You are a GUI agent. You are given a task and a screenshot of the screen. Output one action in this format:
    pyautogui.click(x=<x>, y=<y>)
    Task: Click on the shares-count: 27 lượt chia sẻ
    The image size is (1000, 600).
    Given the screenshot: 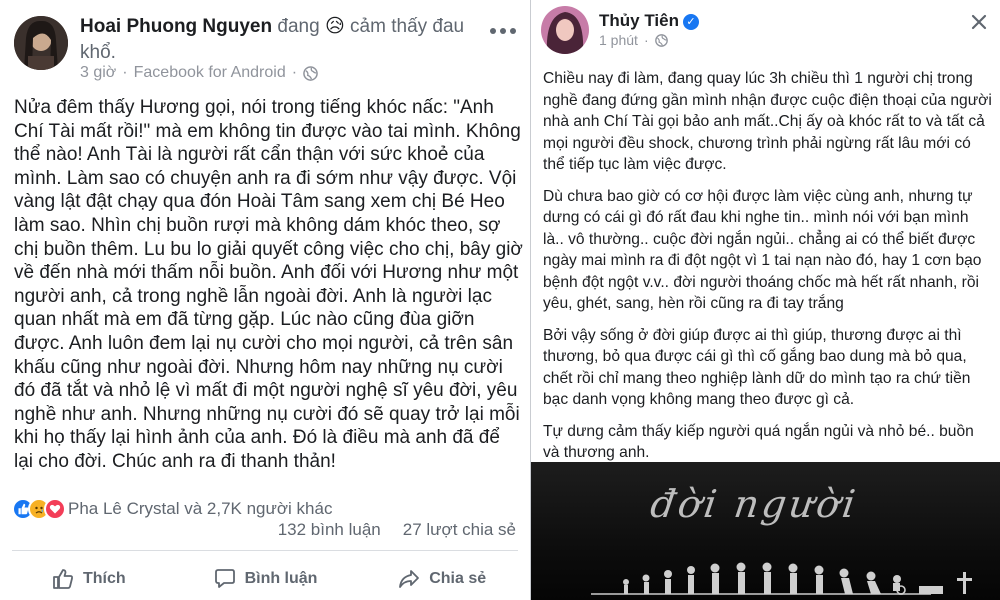 What is the action you would take?
    pyautogui.click(x=459, y=530)
    